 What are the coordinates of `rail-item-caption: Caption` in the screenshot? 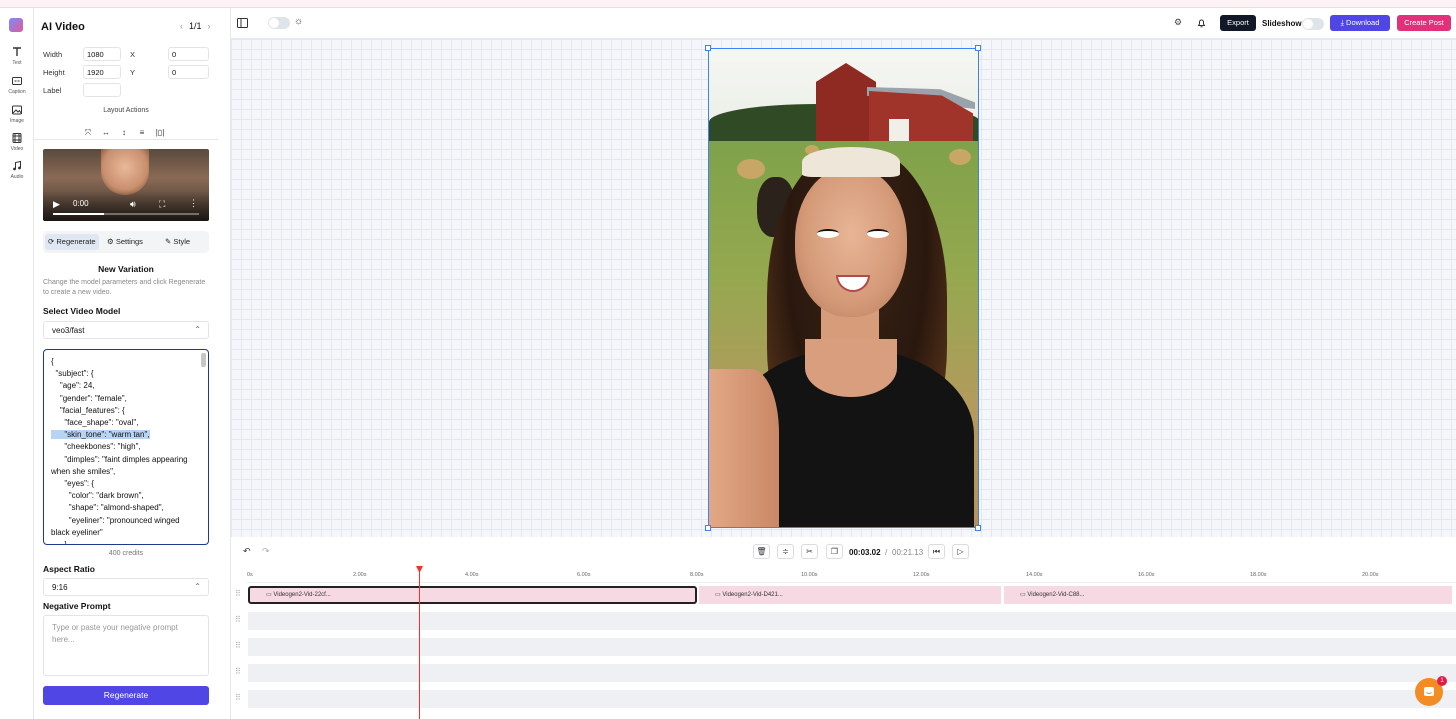 It's located at (17, 85).